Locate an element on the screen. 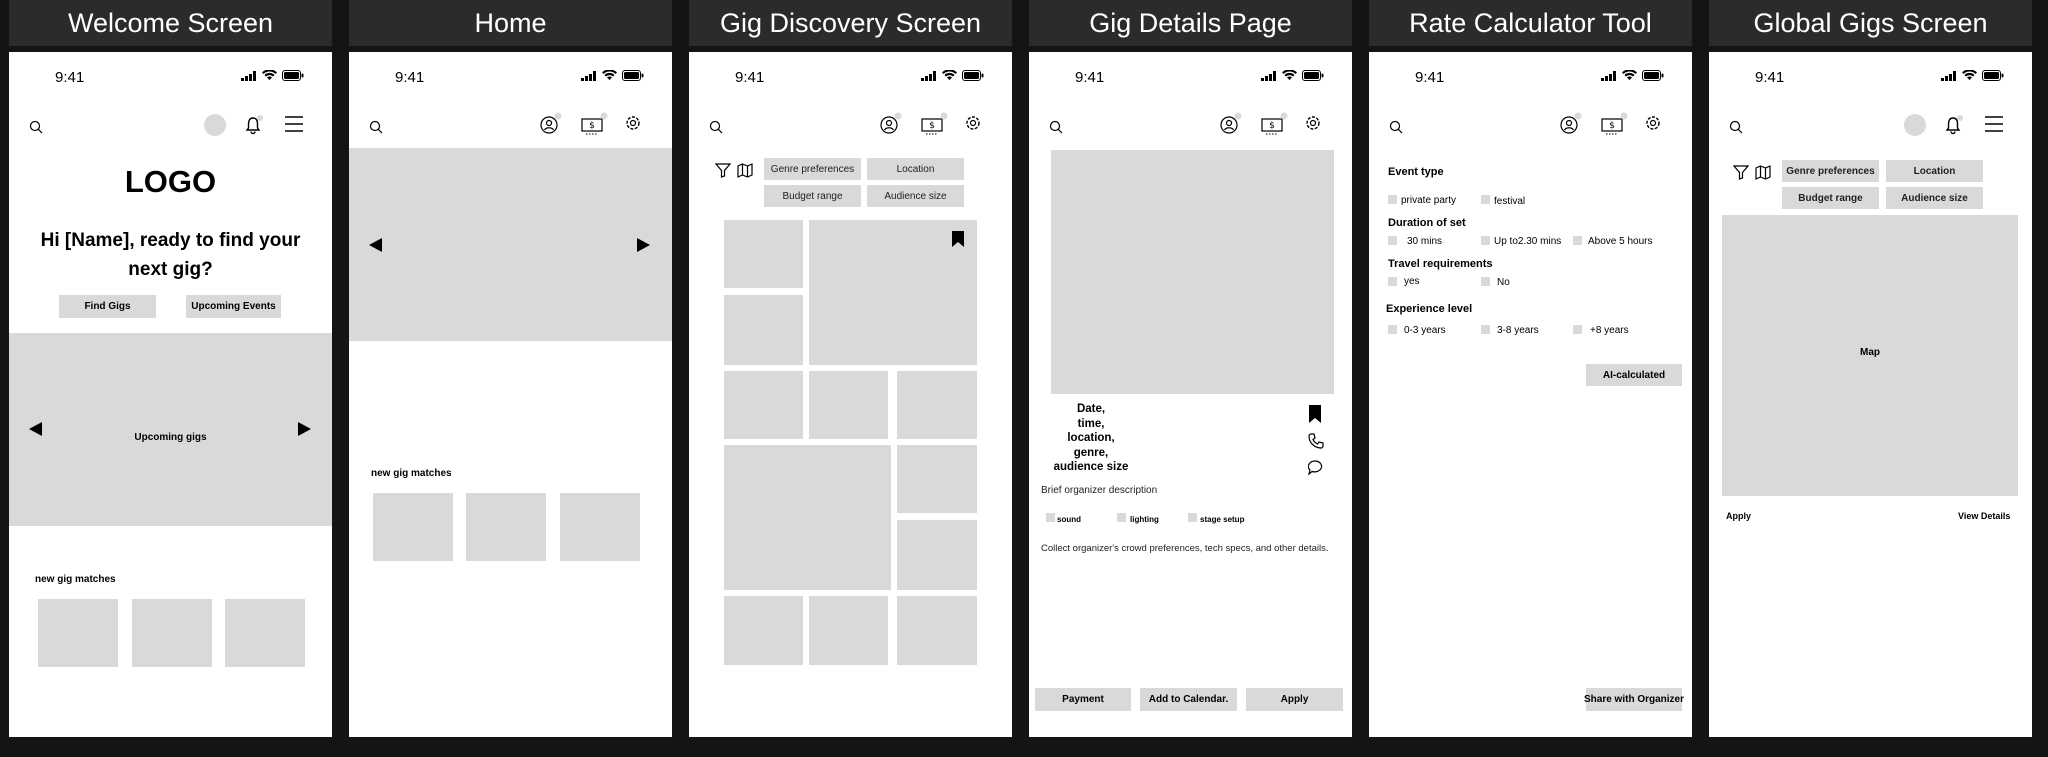 This screenshot has width=2048, height=757. share-with-organizer-button: Share with Organizer is located at coordinates (1634, 699).